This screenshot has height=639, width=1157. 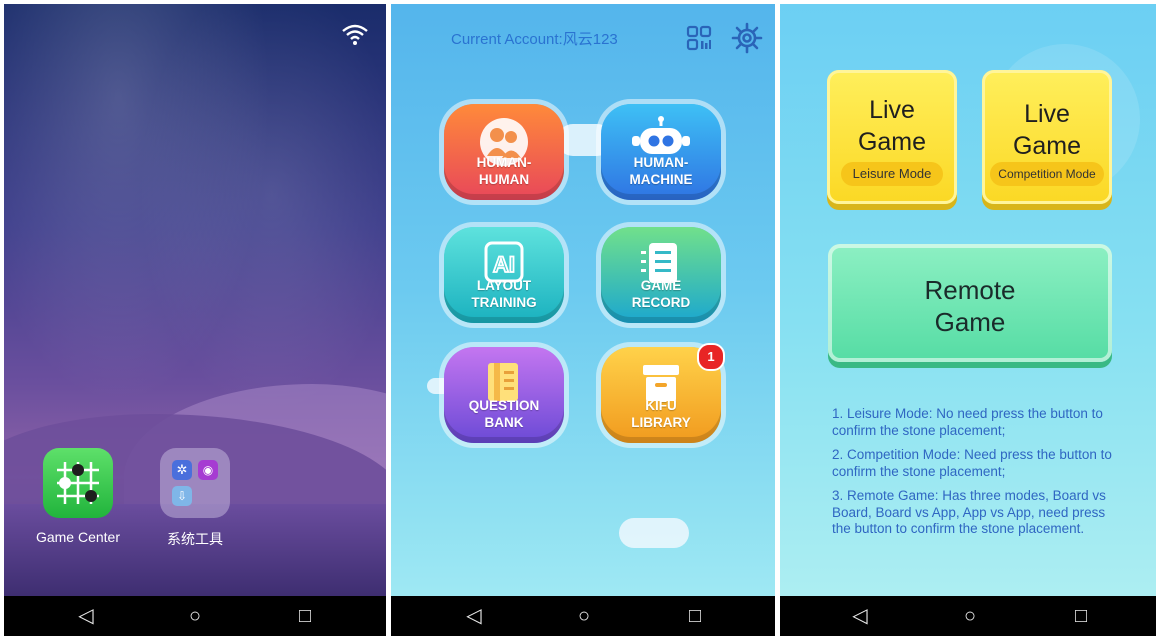 I want to click on card-title: Remote Game, so click(x=970, y=306).